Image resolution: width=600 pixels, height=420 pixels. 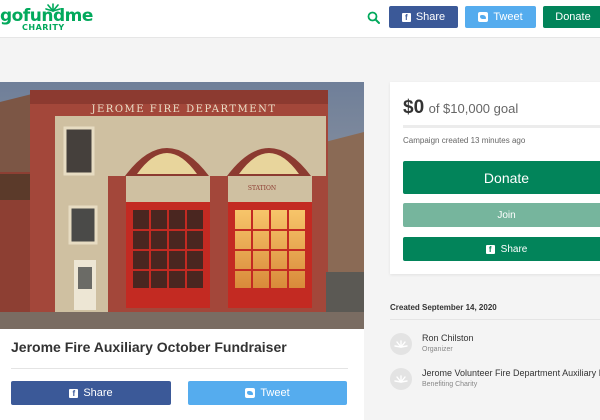 I want to click on campaign-tweet-button: Tweet, so click(x=267, y=393).